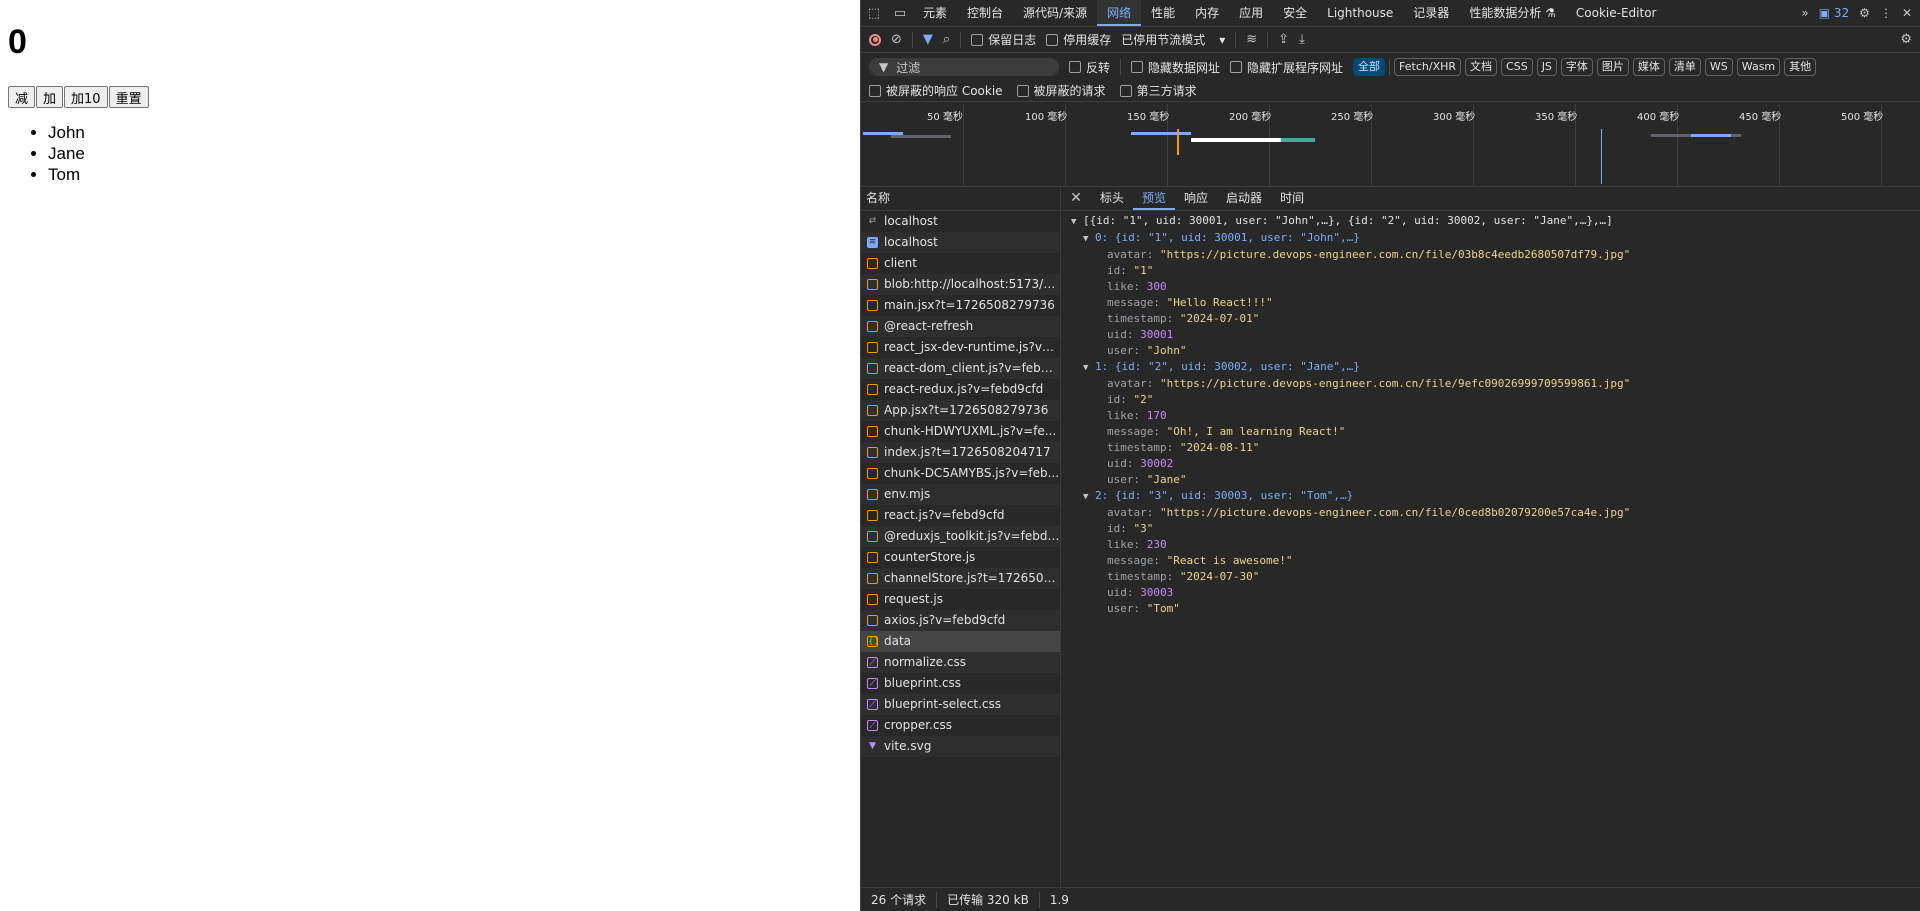  I want to click on filter-input: ▼ 过滤, so click(964, 67).